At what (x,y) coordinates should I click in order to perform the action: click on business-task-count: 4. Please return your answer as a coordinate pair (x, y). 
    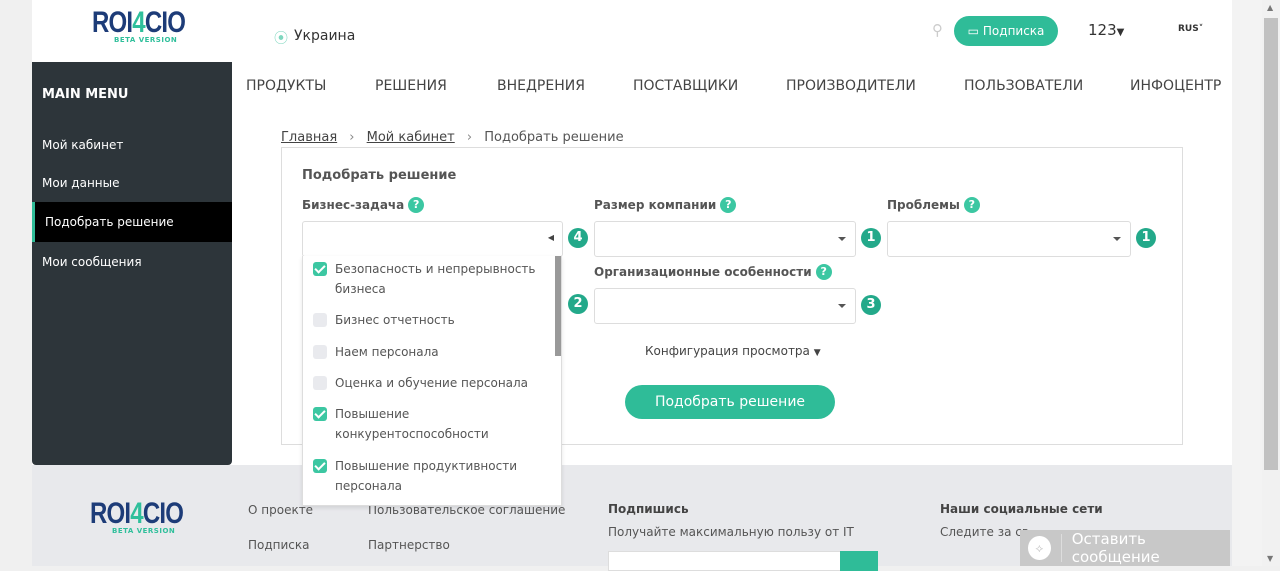
    Looking at the image, I should click on (578, 238).